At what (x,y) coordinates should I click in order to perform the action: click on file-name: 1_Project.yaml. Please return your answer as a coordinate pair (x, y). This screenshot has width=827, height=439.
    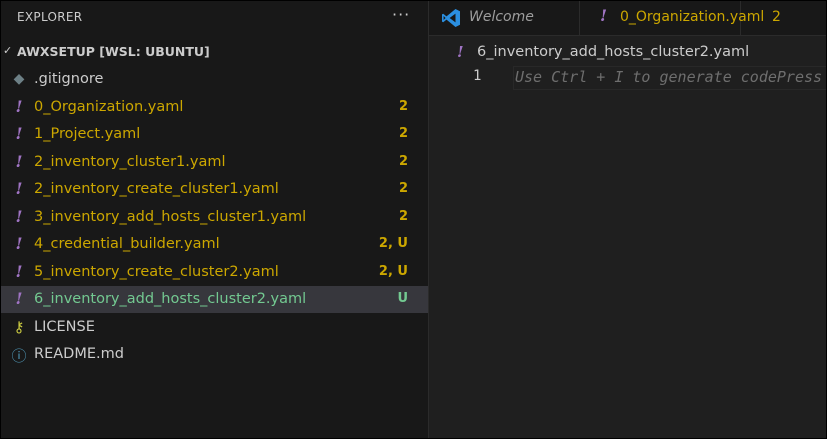
    Looking at the image, I should click on (87, 134).